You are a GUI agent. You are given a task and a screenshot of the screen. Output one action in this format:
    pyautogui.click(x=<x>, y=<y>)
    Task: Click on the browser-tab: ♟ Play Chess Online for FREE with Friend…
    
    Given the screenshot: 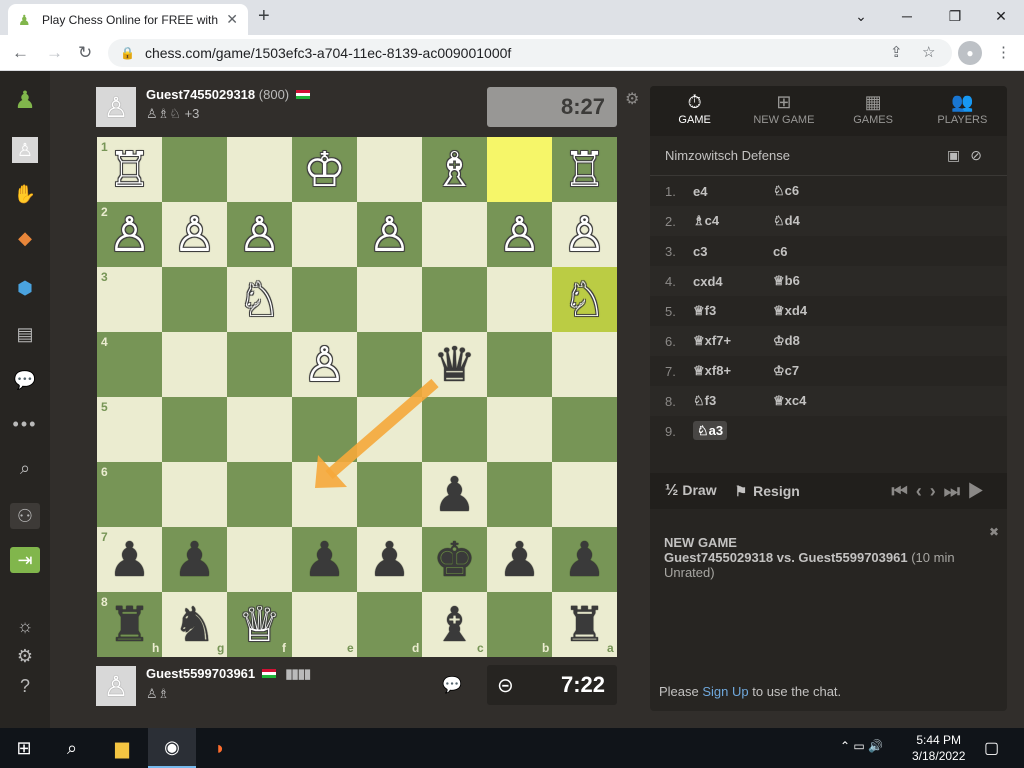 What is the action you would take?
    pyautogui.click(x=128, y=19)
    